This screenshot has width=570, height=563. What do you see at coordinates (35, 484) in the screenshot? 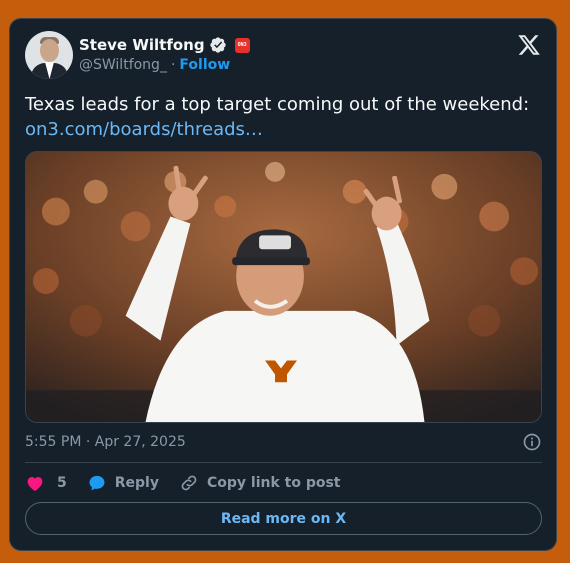
I see `heart-icon` at bounding box center [35, 484].